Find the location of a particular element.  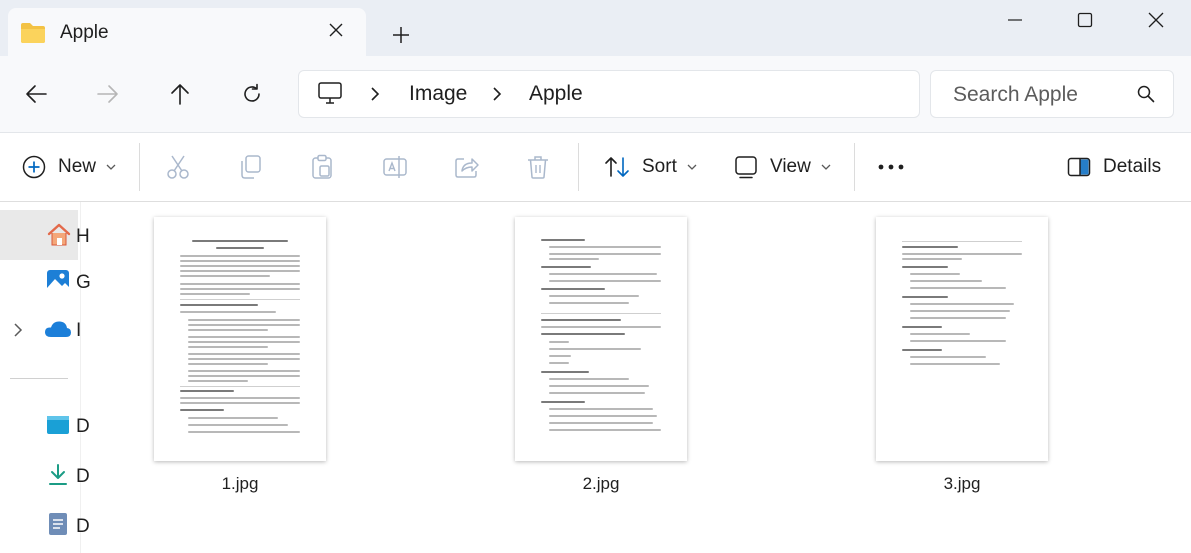

up-button is located at coordinates (180, 94).